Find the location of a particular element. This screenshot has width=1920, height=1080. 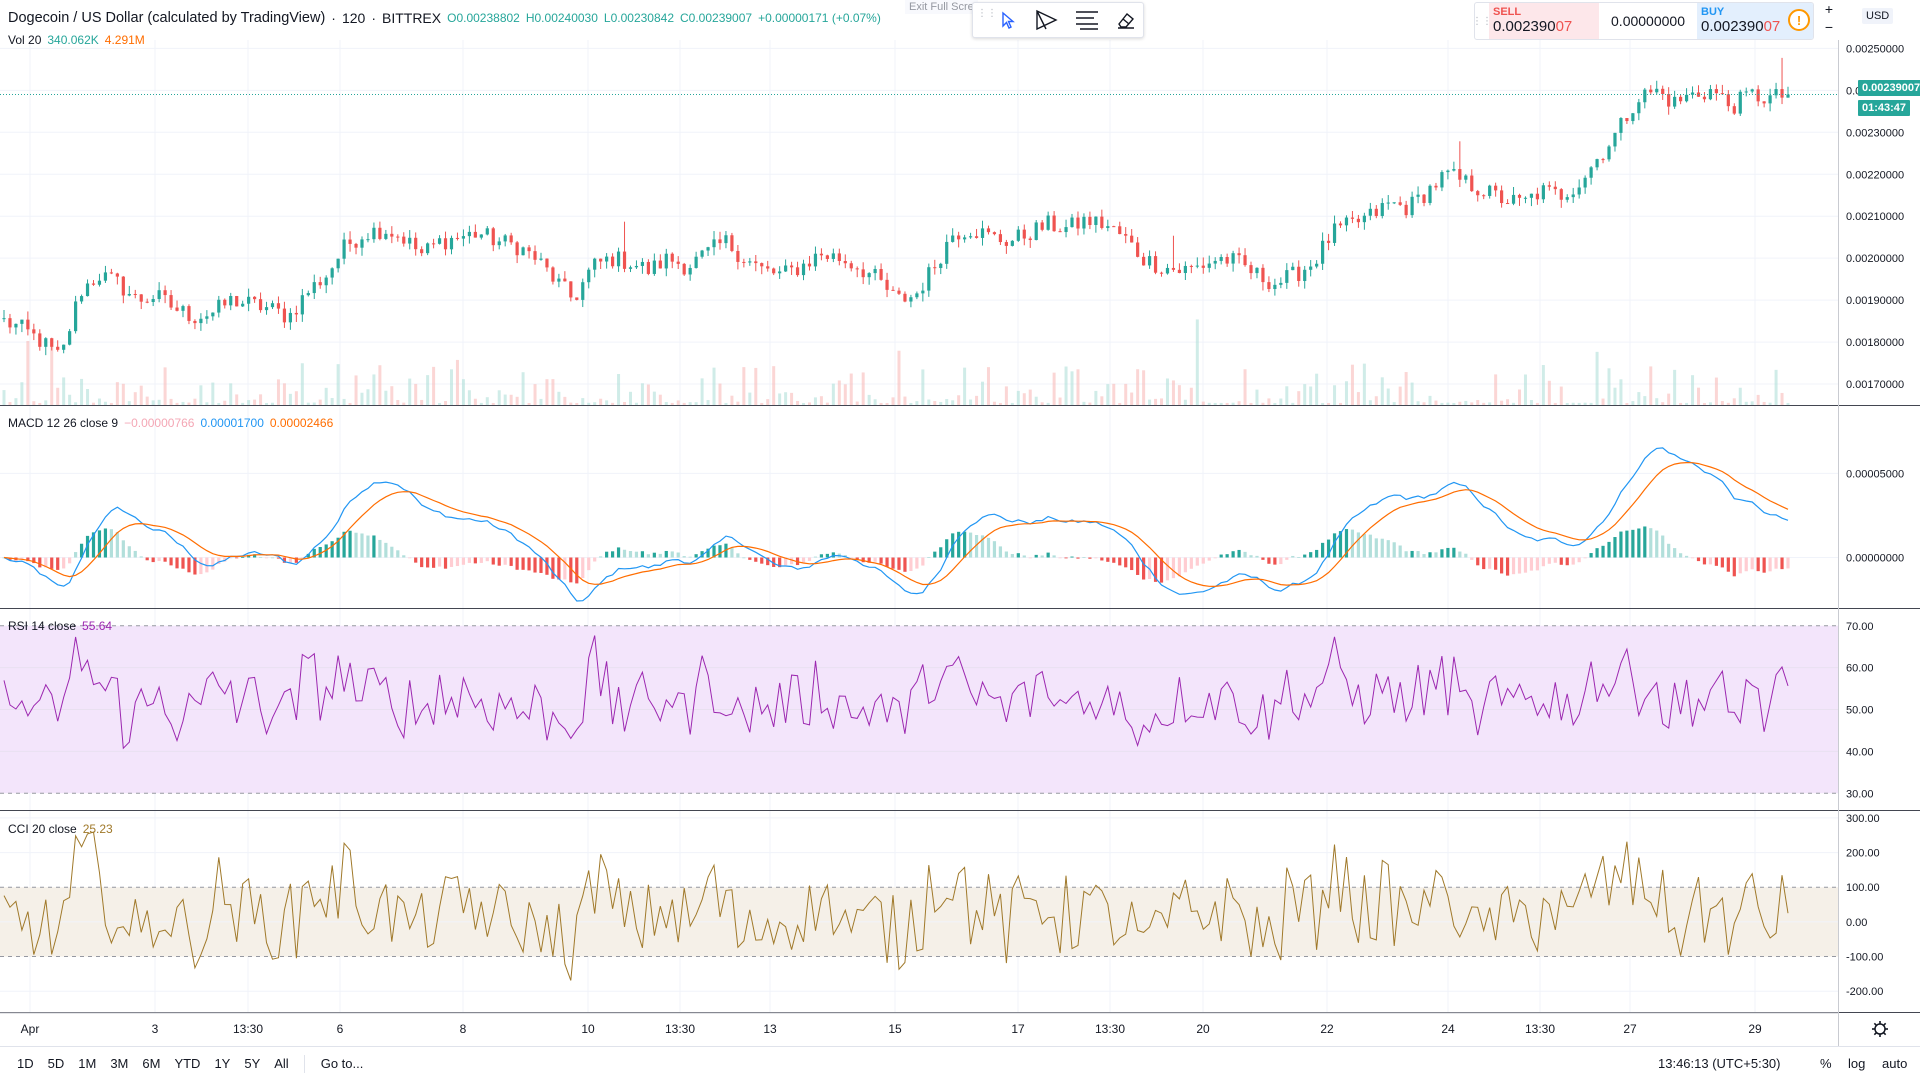

trend-line-icon is located at coordinates (1048, 20).